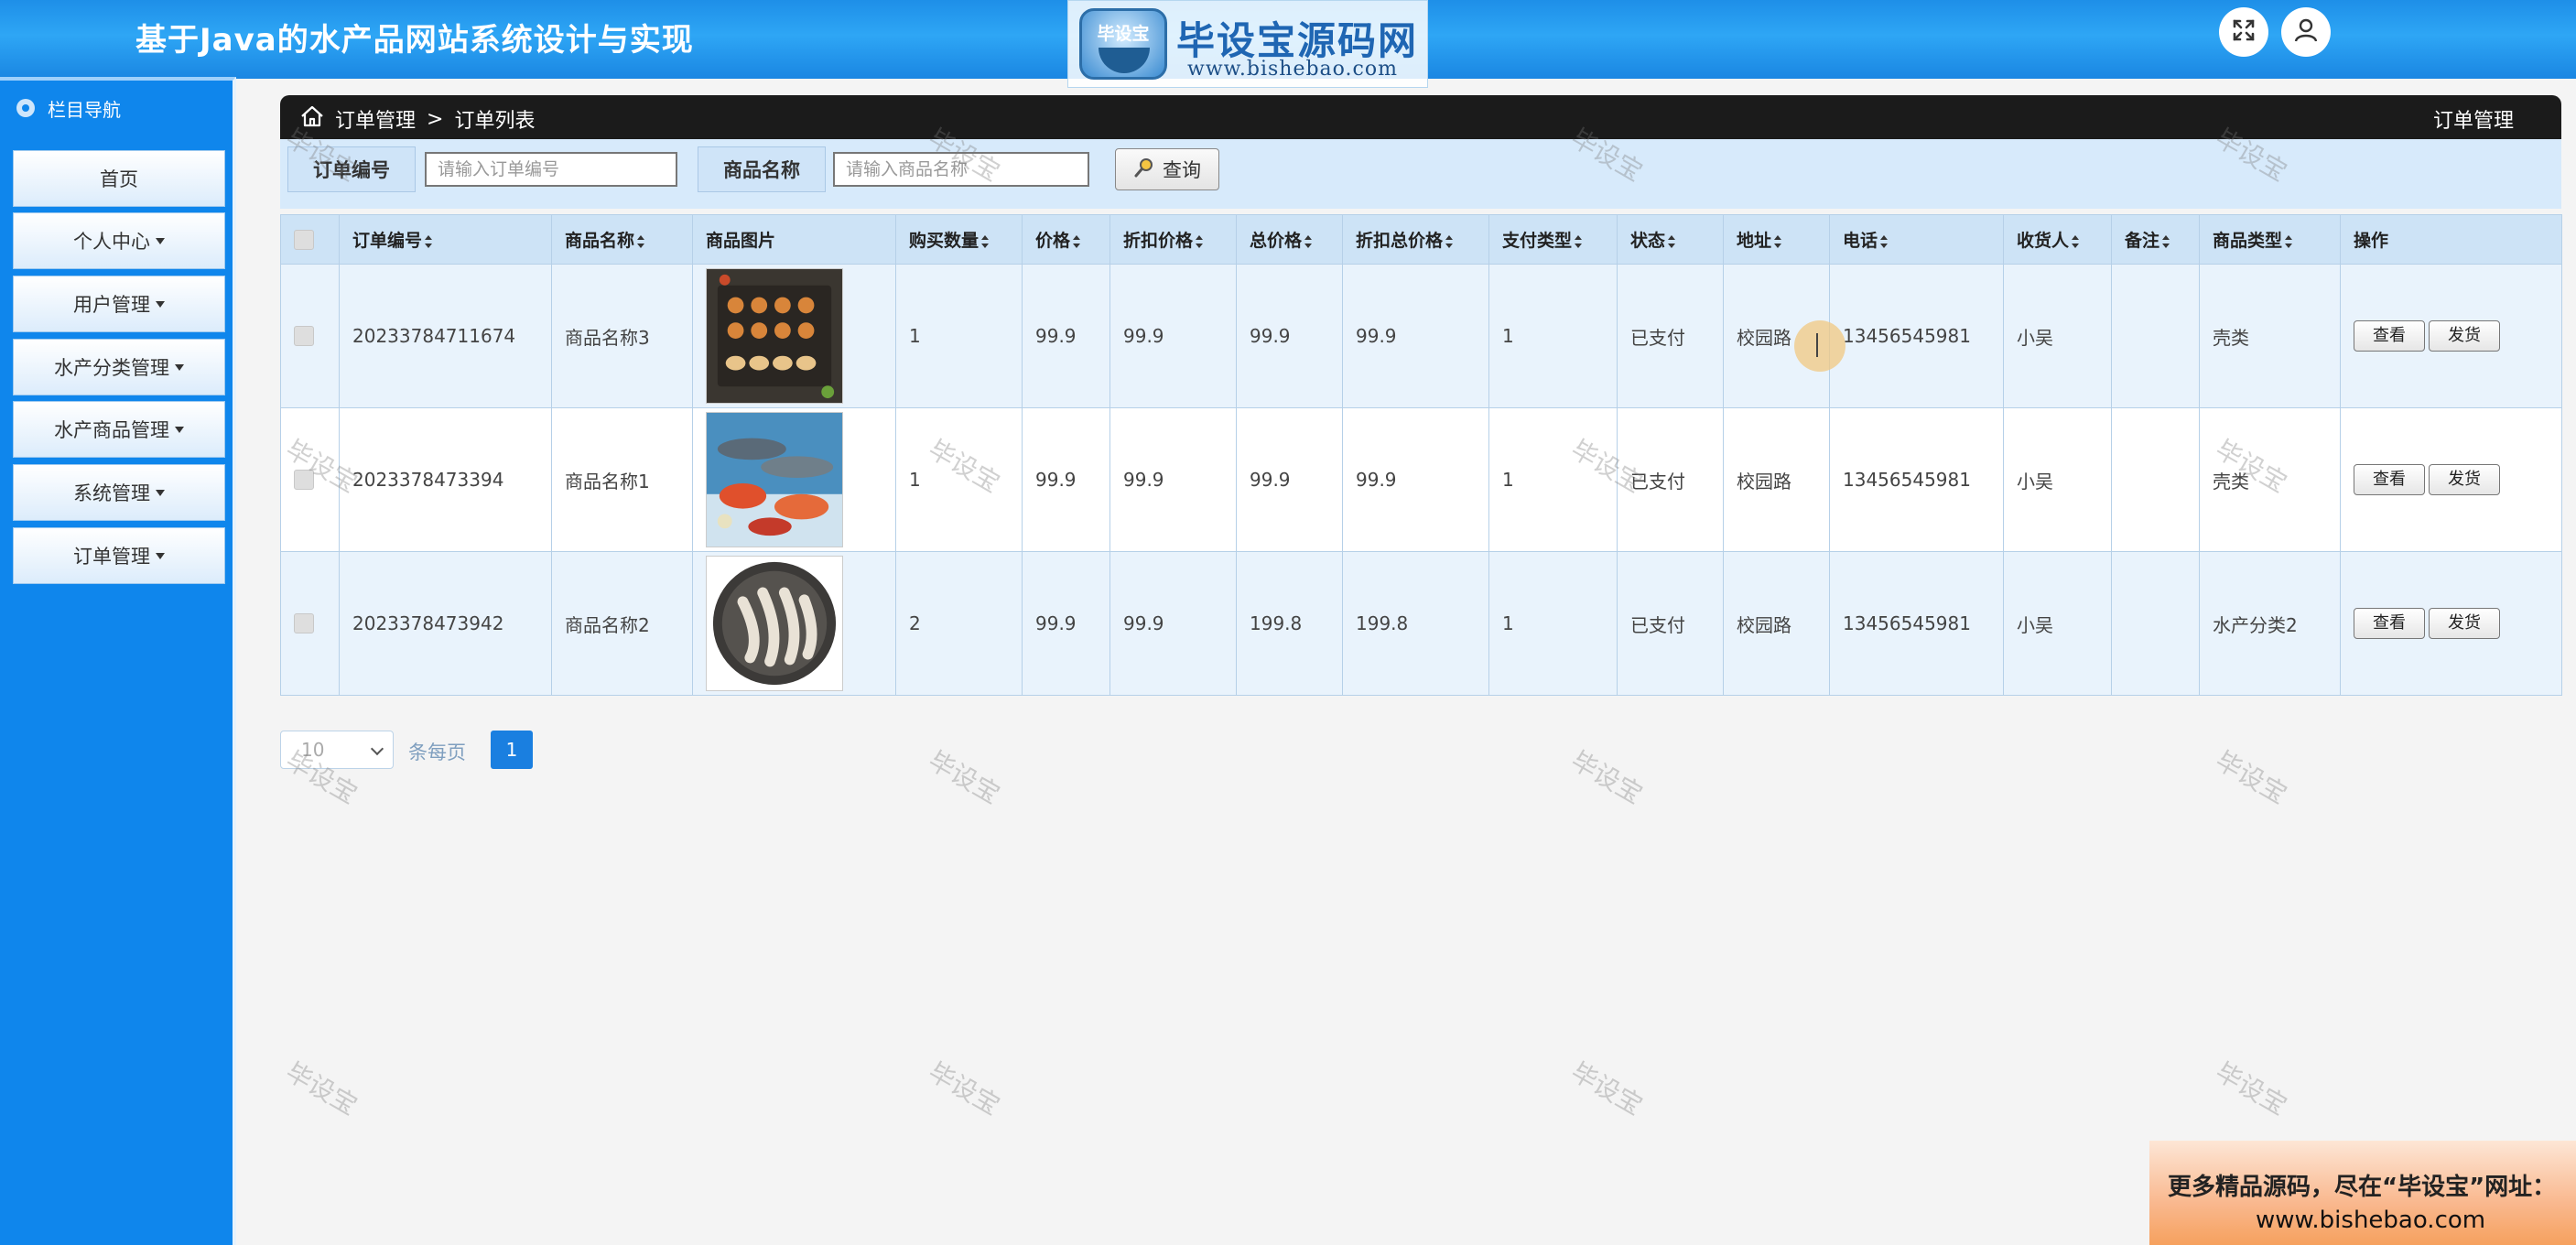  I want to click on promo-line-1: 更多精品源码，尽在“毕设宝”网址：, so click(2363, 1187).